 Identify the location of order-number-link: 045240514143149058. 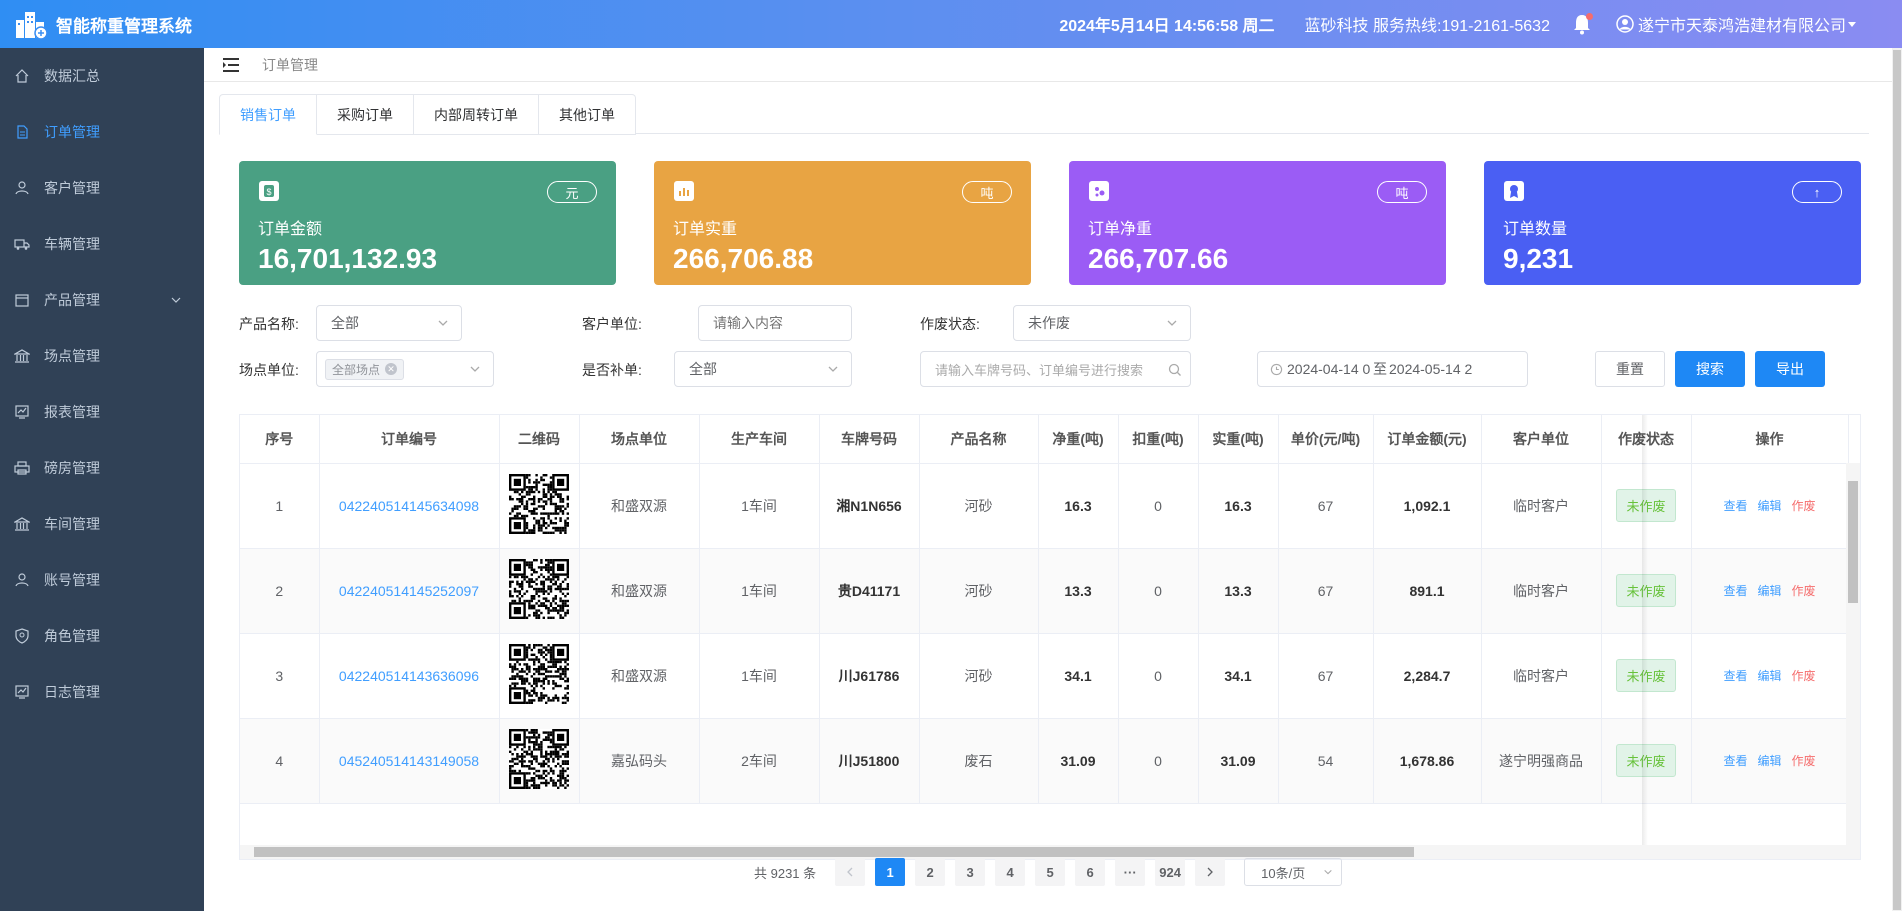
(409, 761).